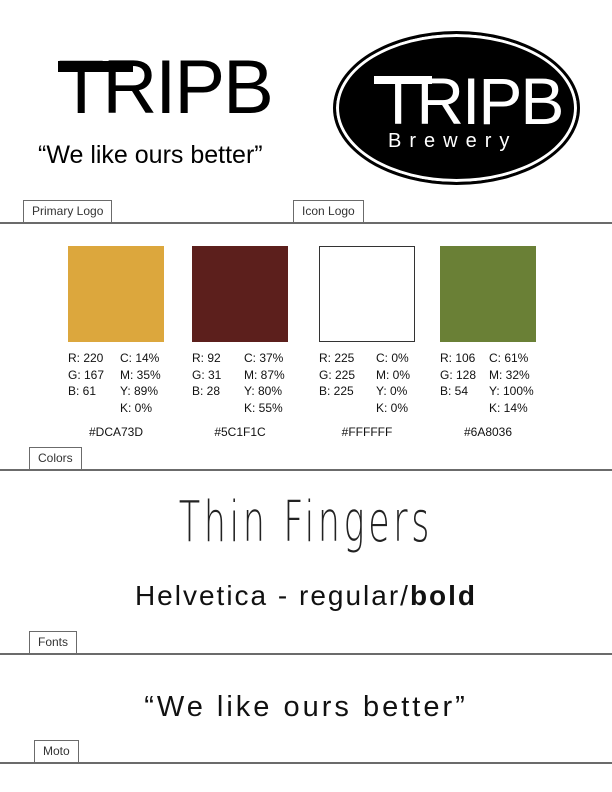  Describe the element at coordinates (337, 375) in the screenshot. I see `color-white-rgb: R: 225 G: 225 B: 225` at that location.